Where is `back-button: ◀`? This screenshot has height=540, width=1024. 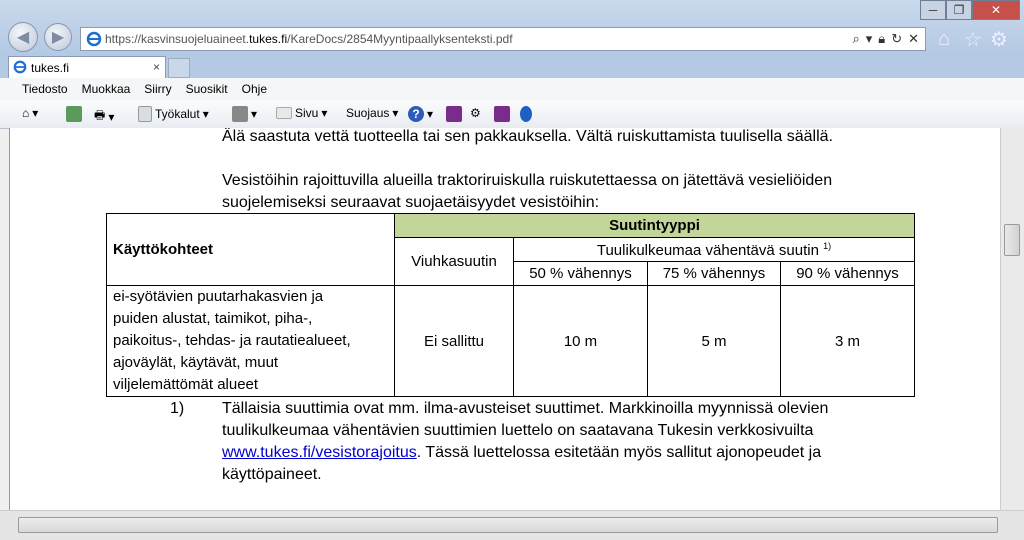 back-button: ◀ is located at coordinates (23, 37).